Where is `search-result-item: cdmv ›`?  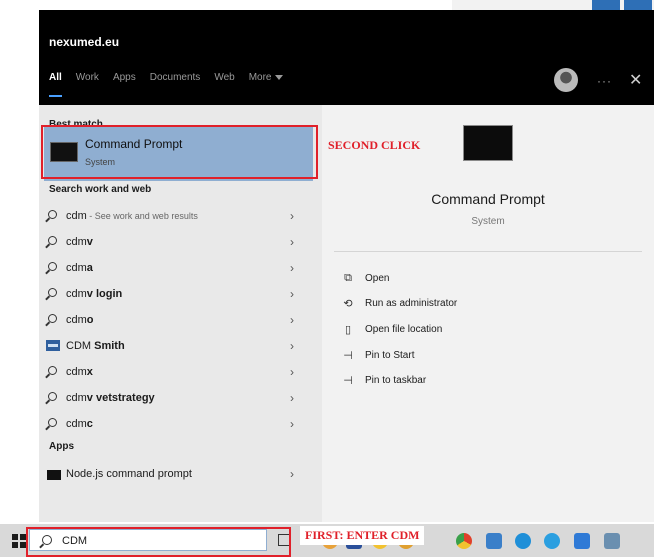
search-result-item: cdmv › is located at coordinates (178, 243).